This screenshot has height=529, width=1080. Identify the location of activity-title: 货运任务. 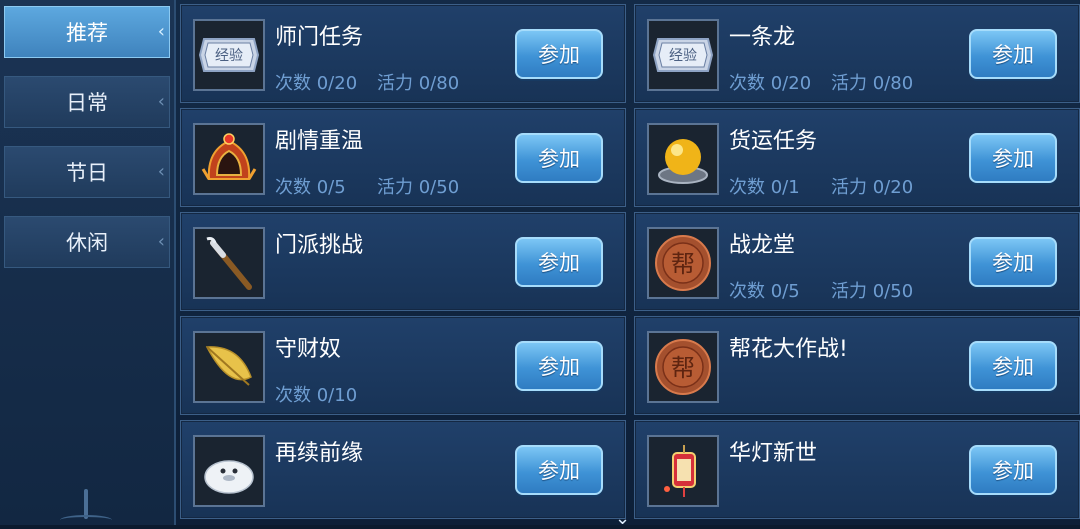
(773, 141).